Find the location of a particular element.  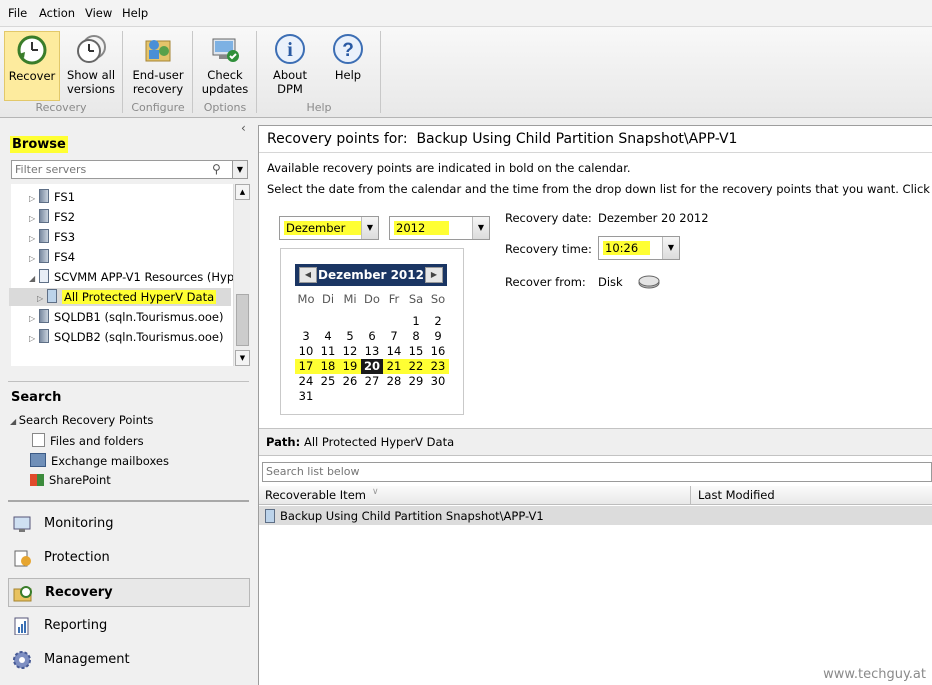

nav-monitoring: Monitoring is located at coordinates (128, 524).